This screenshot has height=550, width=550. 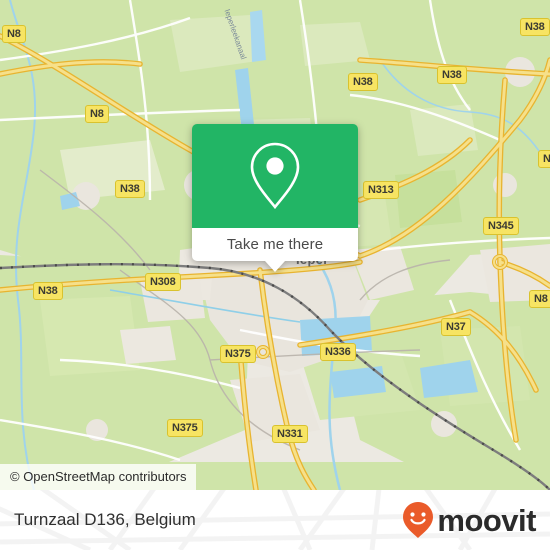 What do you see at coordinates (418, 520) in the screenshot?
I see `moovit-pin-icon` at bounding box center [418, 520].